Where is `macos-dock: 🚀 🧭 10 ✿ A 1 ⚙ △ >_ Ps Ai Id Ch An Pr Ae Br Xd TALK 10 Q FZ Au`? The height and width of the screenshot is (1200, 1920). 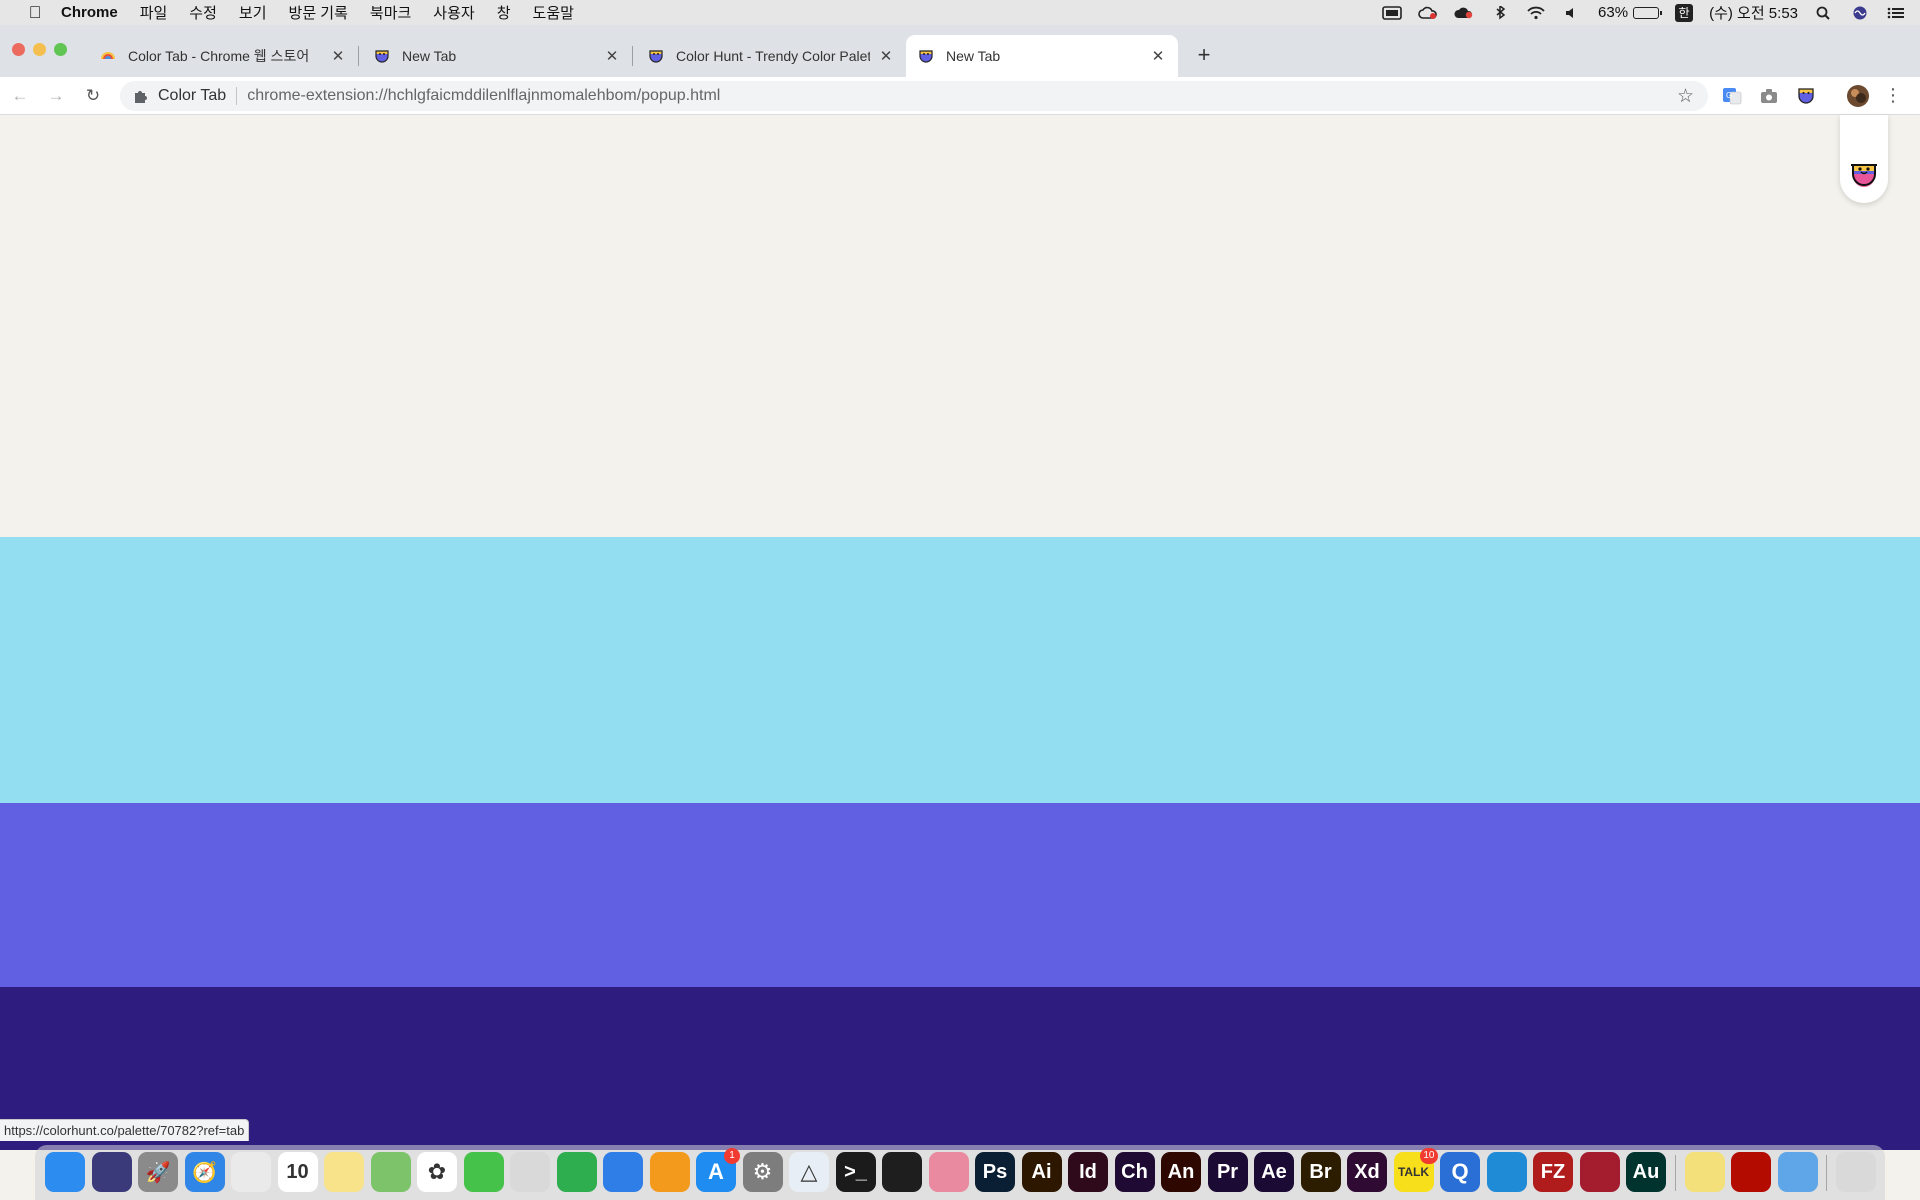
macos-dock: 🚀 🧭 10 ✿ A 1 ⚙ △ >_ Ps Ai Id Ch An Pr Ae Br Xd TALK 10 Q FZ Au is located at coordinates (960, 1172).